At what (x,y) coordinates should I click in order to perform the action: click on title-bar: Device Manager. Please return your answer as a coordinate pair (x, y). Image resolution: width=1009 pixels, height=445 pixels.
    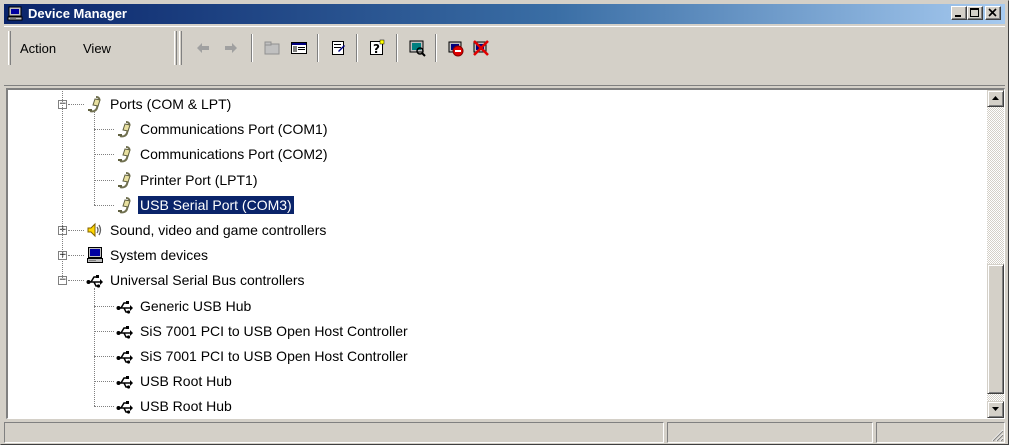
    Looking at the image, I should click on (504, 14).